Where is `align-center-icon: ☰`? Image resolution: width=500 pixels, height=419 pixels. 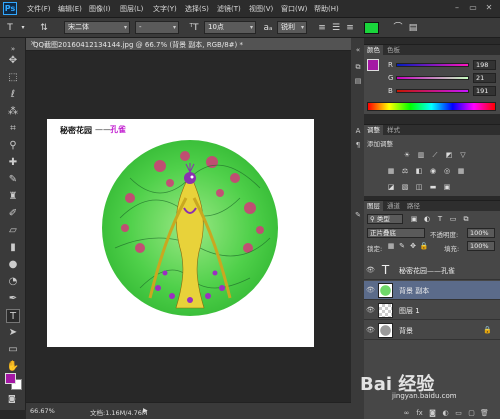 align-center-icon: ☰ is located at coordinates (336, 28).